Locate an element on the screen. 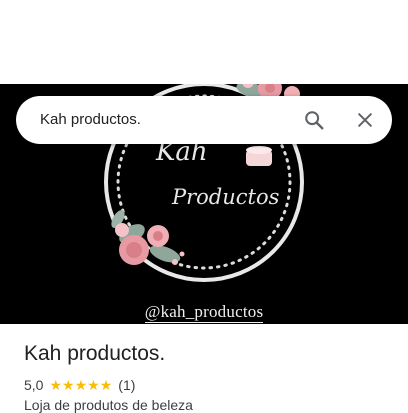 The image size is (408, 413). flower-cluster-left is located at coordinates (148, 237).